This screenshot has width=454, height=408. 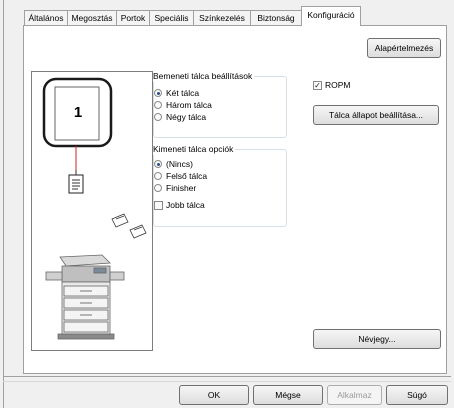 What do you see at coordinates (78, 112) in the screenshot?
I see `tray-number: 1` at bounding box center [78, 112].